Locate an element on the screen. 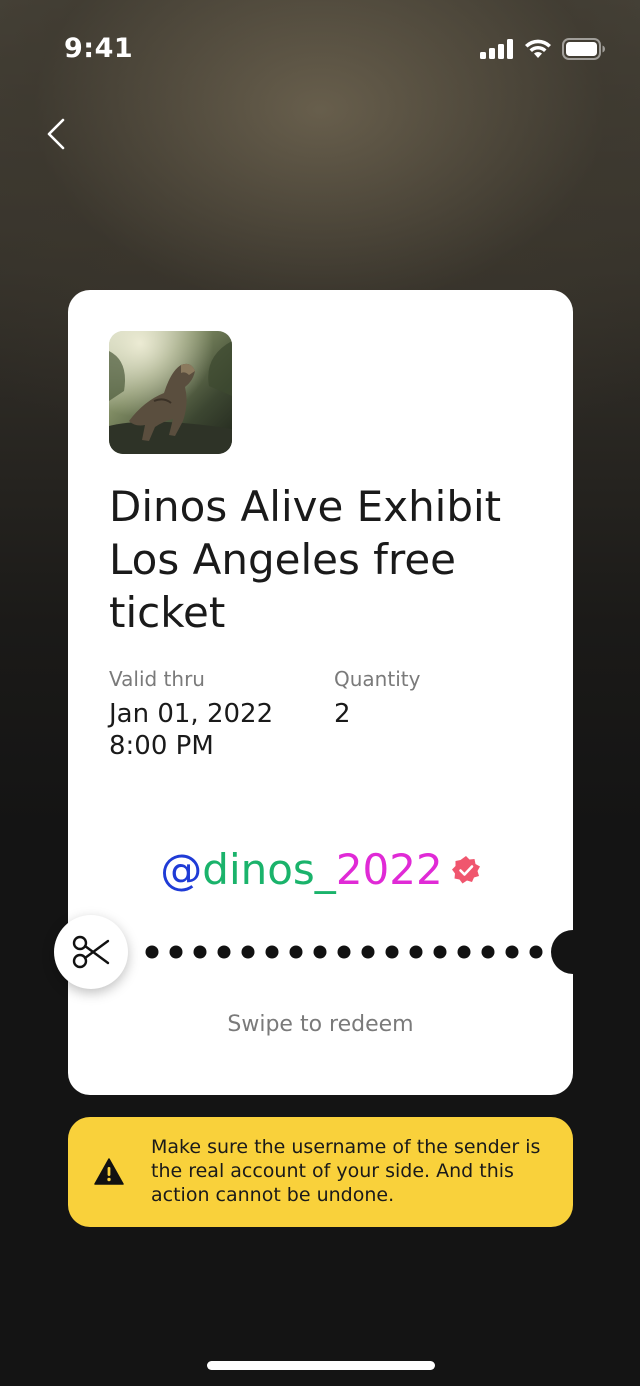  battery-icon is located at coordinates (583, 49).